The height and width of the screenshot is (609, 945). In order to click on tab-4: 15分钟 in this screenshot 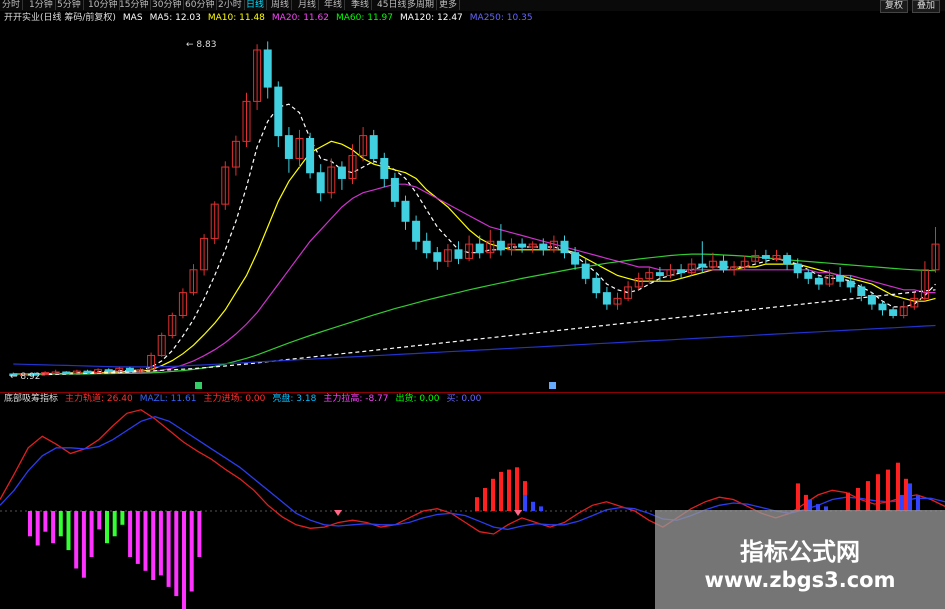, I will do `click(134, 5)`.